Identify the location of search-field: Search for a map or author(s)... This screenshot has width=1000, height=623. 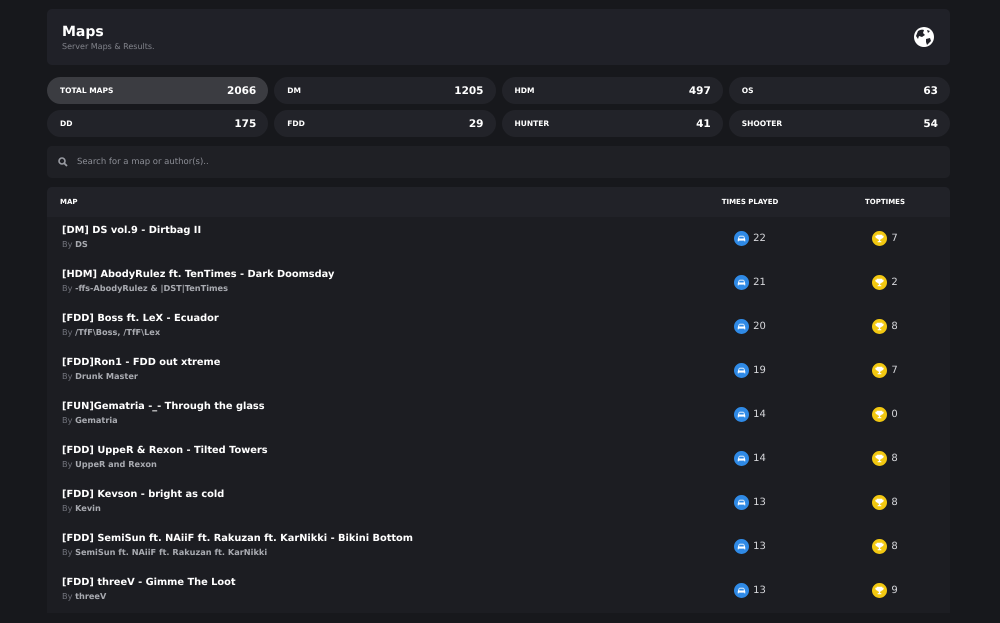
(498, 162).